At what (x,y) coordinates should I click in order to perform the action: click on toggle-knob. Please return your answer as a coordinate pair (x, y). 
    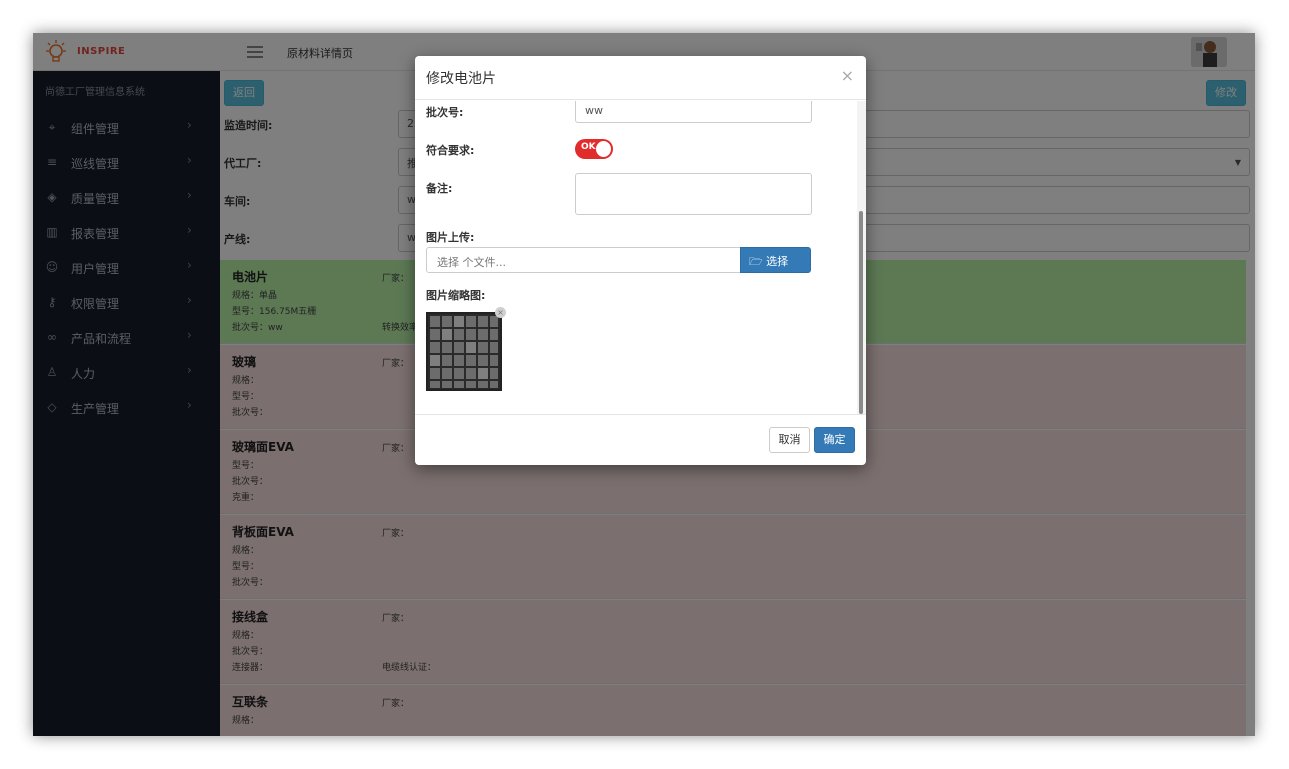
    Looking at the image, I should click on (603, 149).